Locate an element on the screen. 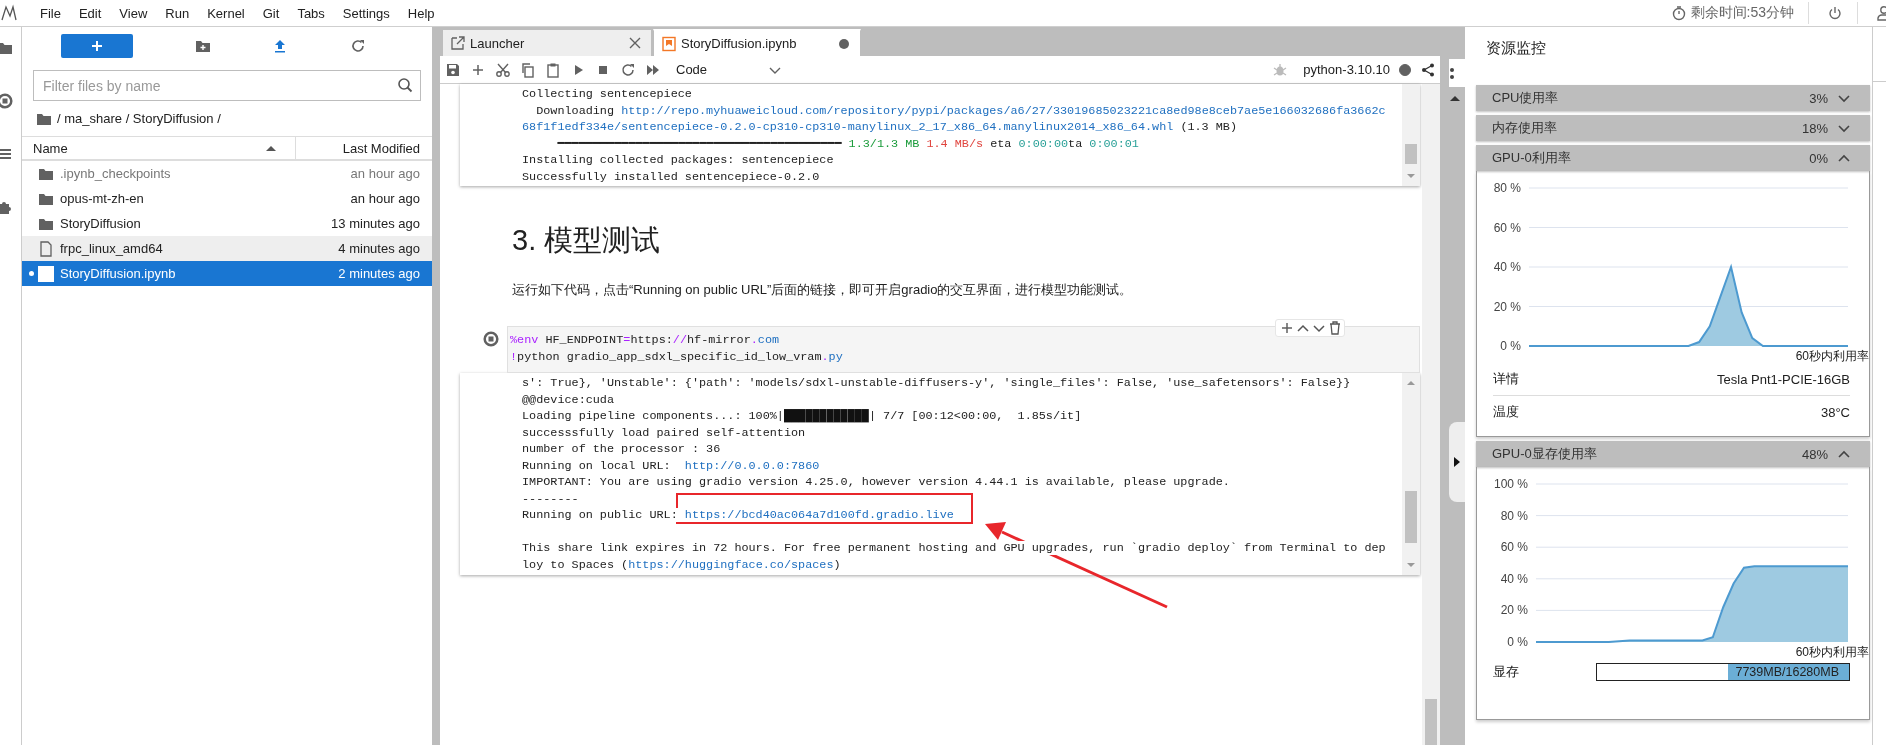 This screenshot has height=745, width=1886. section-header: GPU-0利用率 0% is located at coordinates (1673, 158).